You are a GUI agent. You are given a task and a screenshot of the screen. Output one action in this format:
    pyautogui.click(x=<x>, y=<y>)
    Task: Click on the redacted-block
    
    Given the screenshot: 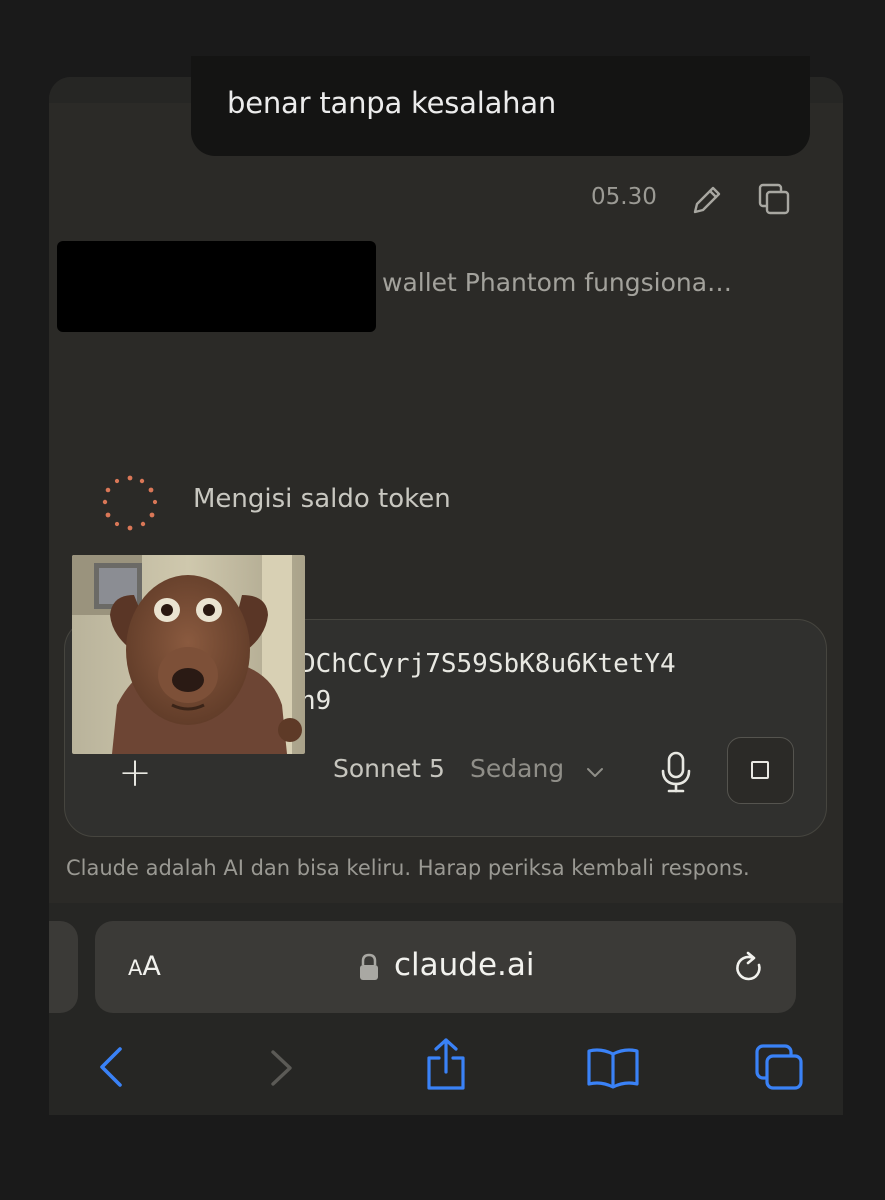 What is the action you would take?
    pyautogui.click(x=216, y=286)
    